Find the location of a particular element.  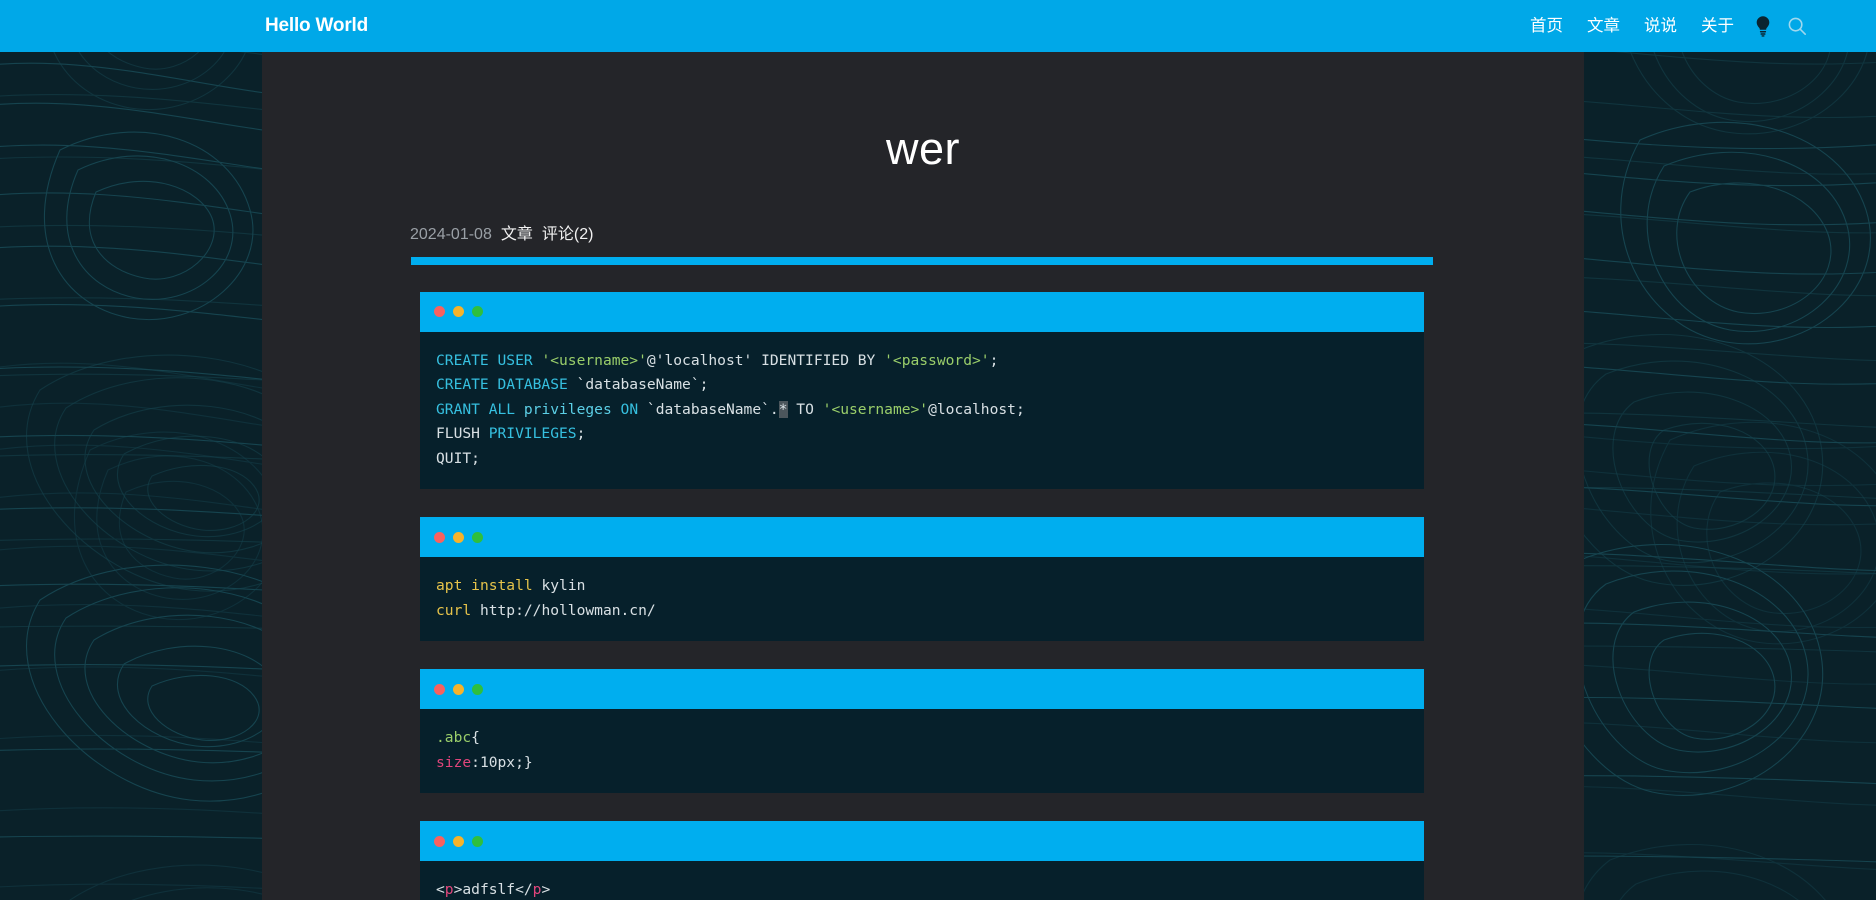

code-token: ON is located at coordinates (629, 409).